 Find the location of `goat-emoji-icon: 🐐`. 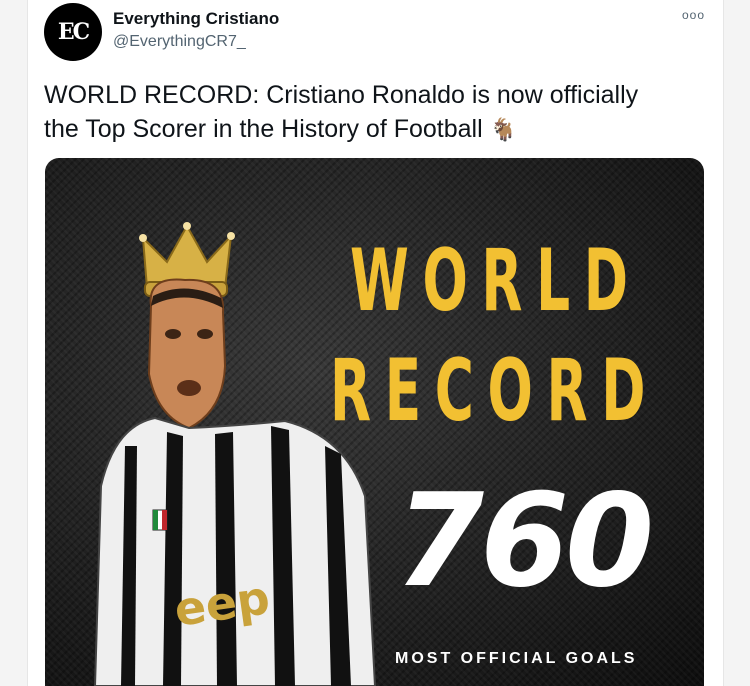

goat-emoji-icon: 🐐 is located at coordinates (503, 129).